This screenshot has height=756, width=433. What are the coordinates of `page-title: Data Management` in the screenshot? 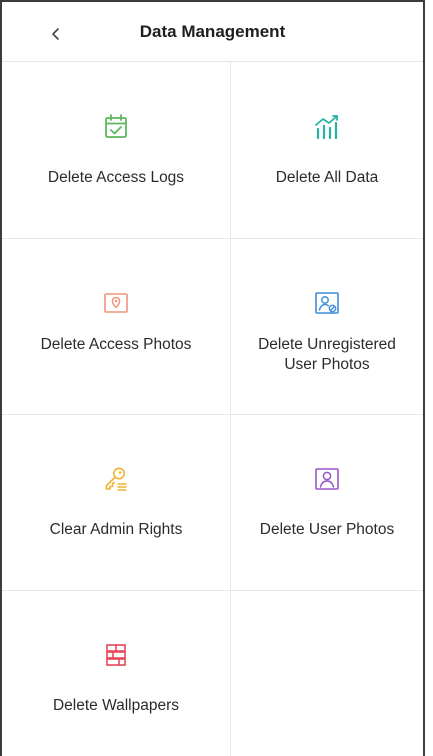 It's located at (212, 31).